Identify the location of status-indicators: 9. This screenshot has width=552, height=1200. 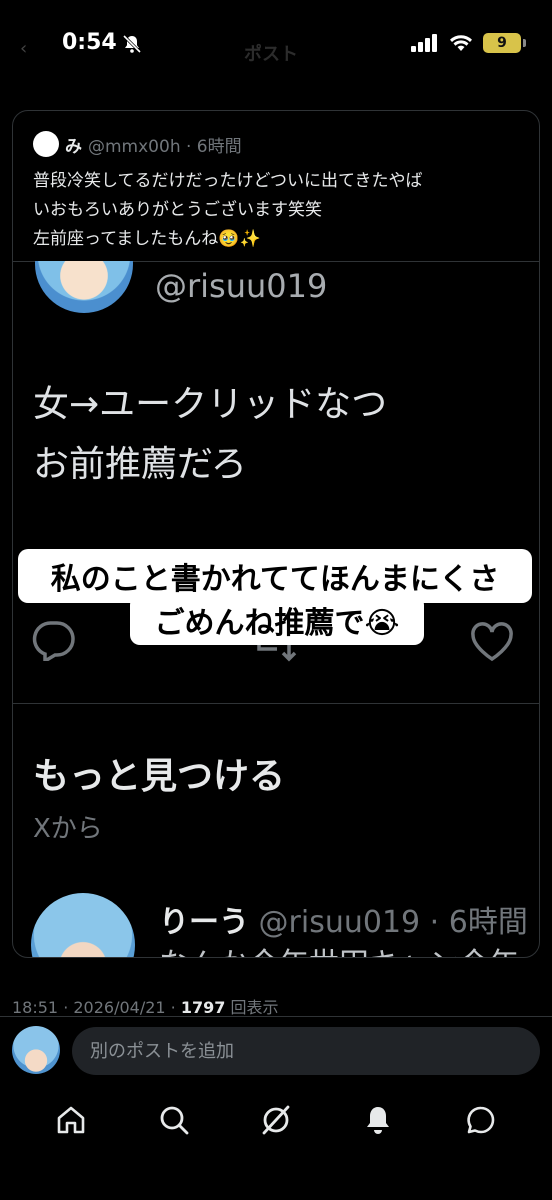
(468, 43).